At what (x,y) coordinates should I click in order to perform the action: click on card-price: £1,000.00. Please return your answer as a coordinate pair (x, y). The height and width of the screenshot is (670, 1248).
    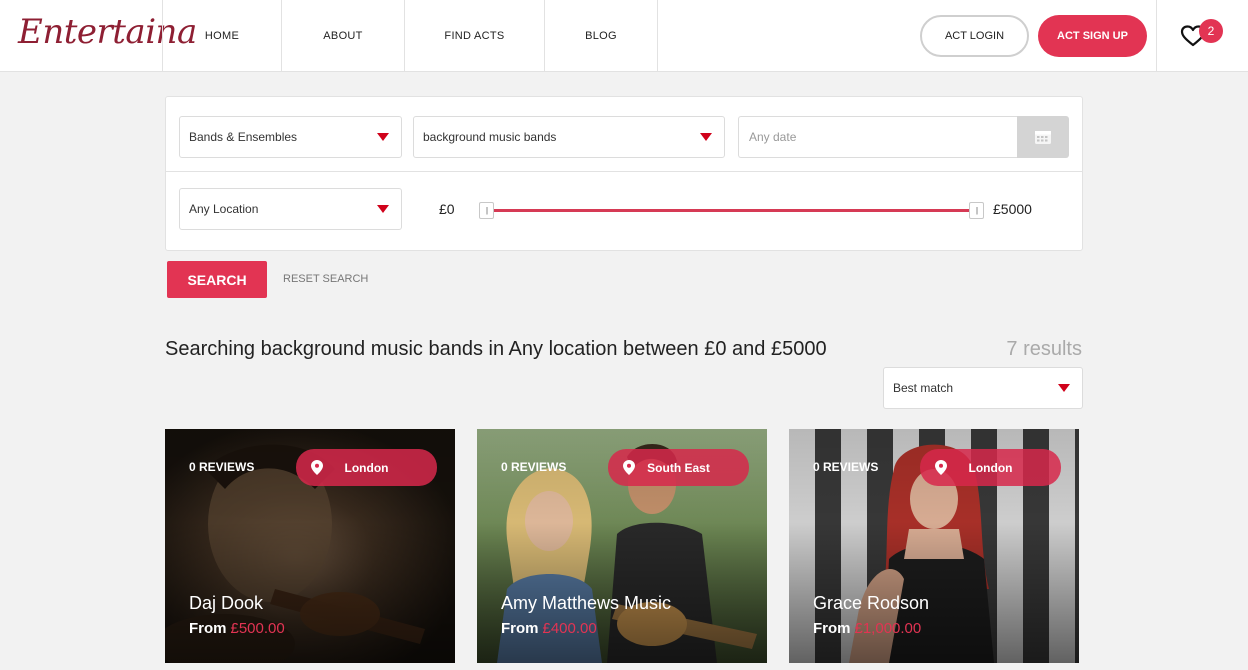
    Looking at the image, I should click on (888, 628).